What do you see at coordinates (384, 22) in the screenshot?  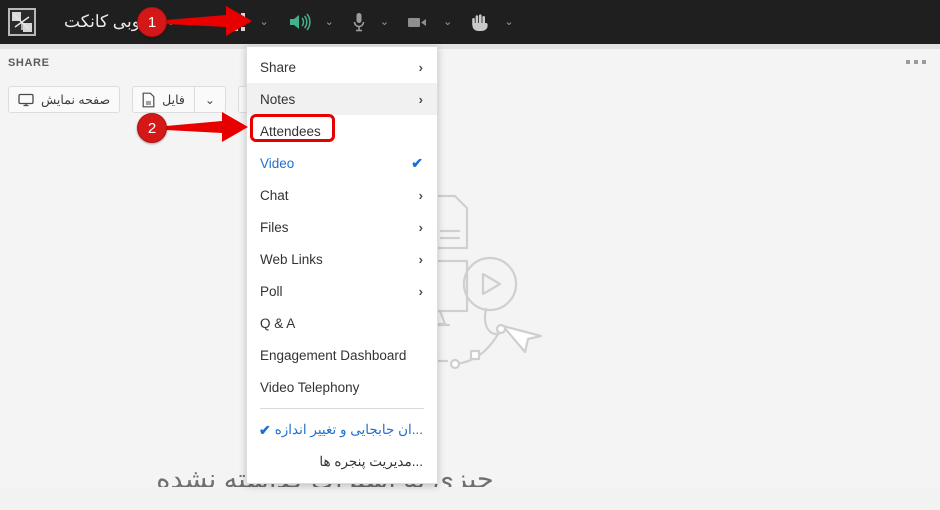 I see `microphone-chevron-down-icon: ⌄` at bounding box center [384, 22].